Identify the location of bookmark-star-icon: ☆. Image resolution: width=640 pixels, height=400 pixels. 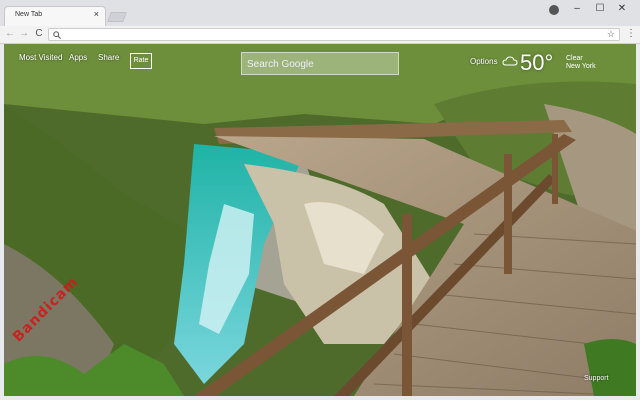
(611, 34).